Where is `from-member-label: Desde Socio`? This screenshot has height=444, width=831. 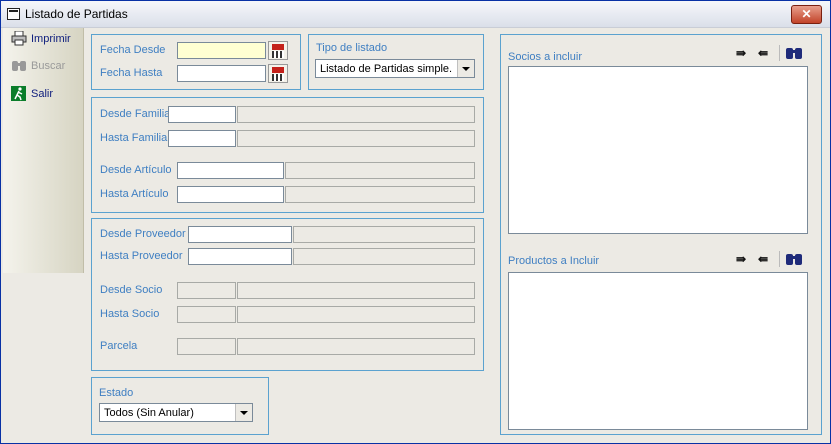 from-member-label: Desde Socio is located at coordinates (131, 290).